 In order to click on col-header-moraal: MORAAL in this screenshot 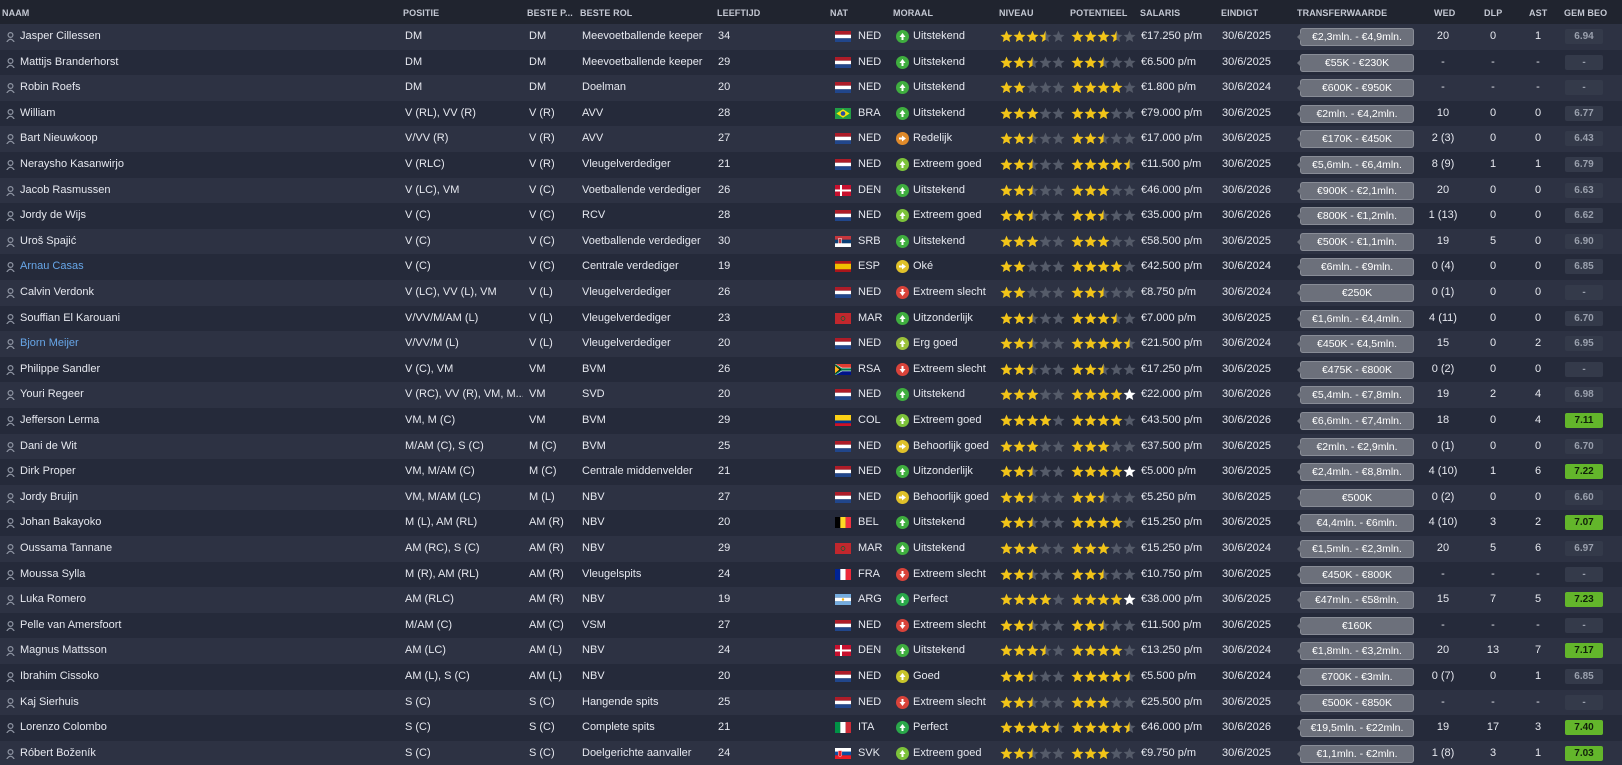, I will do `click(913, 13)`.